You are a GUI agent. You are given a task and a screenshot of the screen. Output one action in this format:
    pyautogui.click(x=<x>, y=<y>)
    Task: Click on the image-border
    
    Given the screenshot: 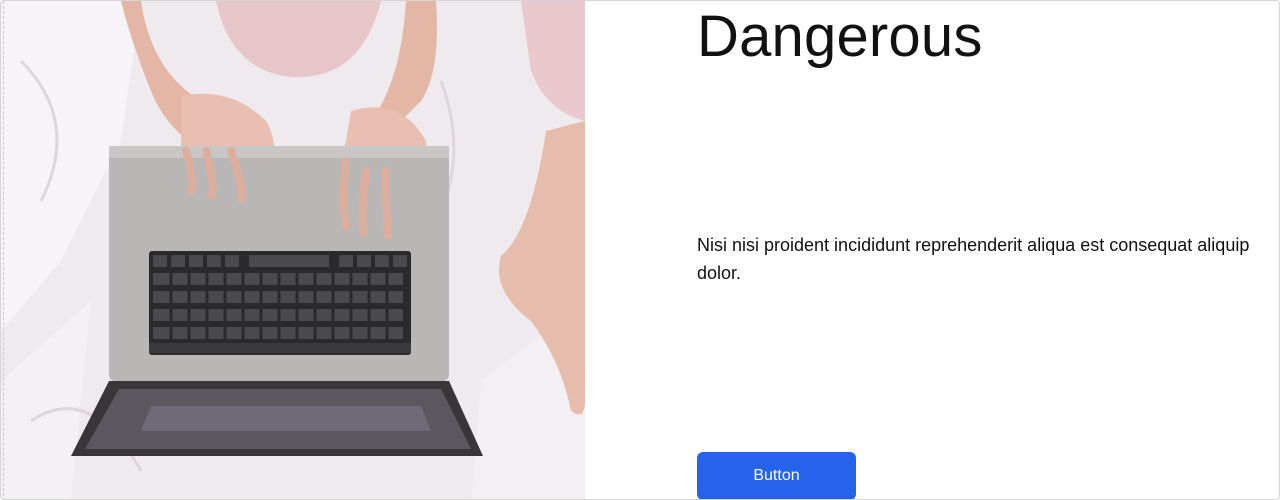 What is the action you would take?
    pyautogui.click(x=3, y=250)
    